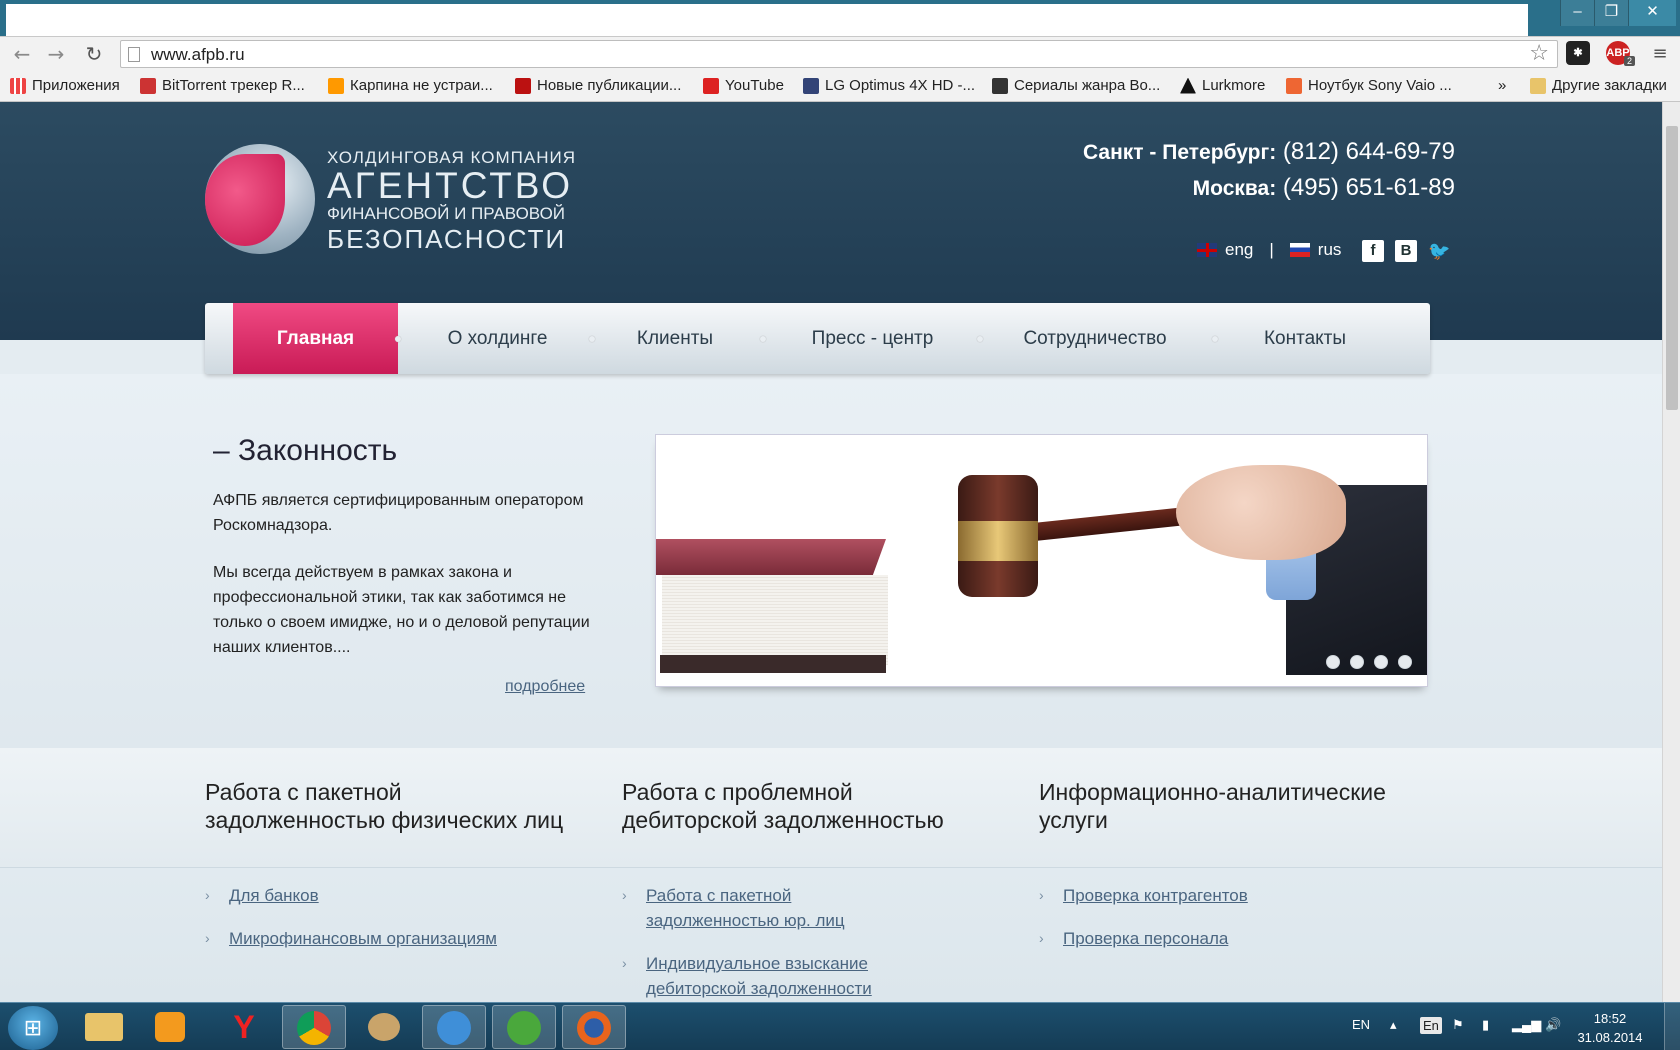 The image size is (1680, 1050). Describe the element at coordinates (1145, 938) in the screenshot. I see `service-link: Проверка персонала` at that location.